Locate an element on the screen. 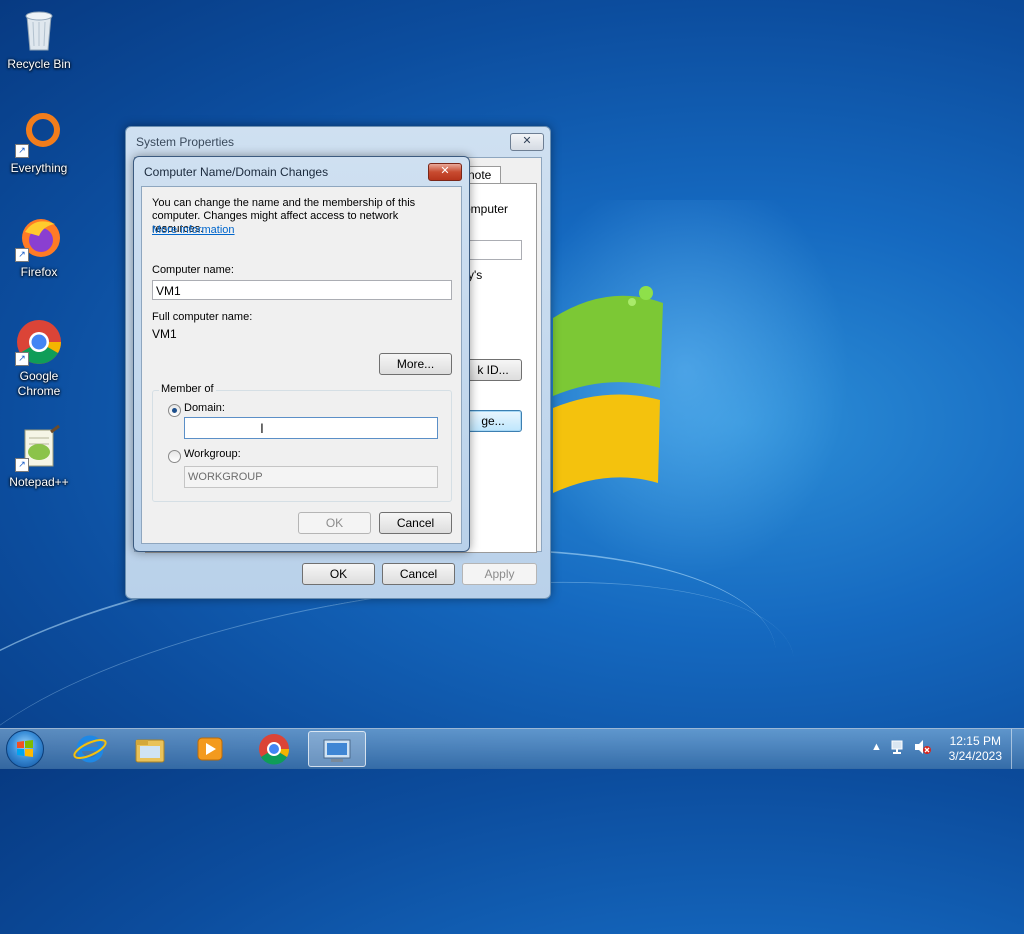 Image resolution: width=1024 pixels, height=934 pixels. text-cursor-icon: I is located at coordinates (262, 428).